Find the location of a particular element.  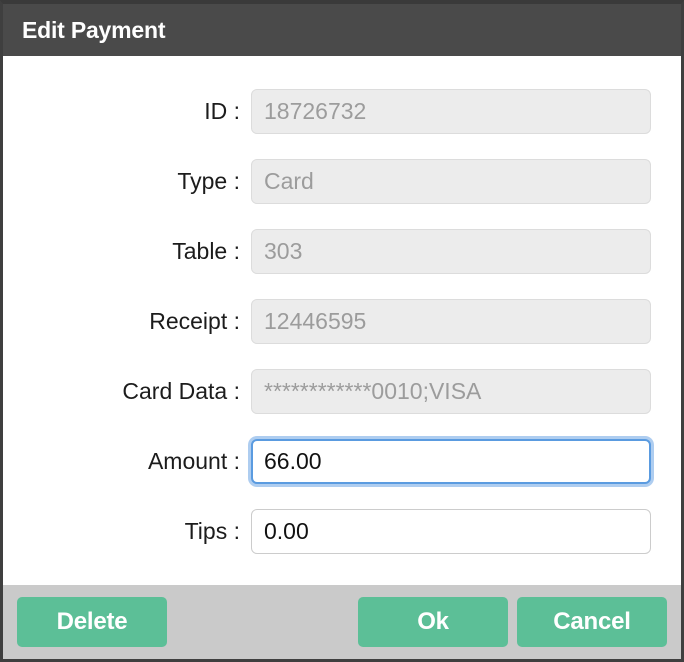

field-row-receipt: Receipt : is located at coordinates (342, 321).